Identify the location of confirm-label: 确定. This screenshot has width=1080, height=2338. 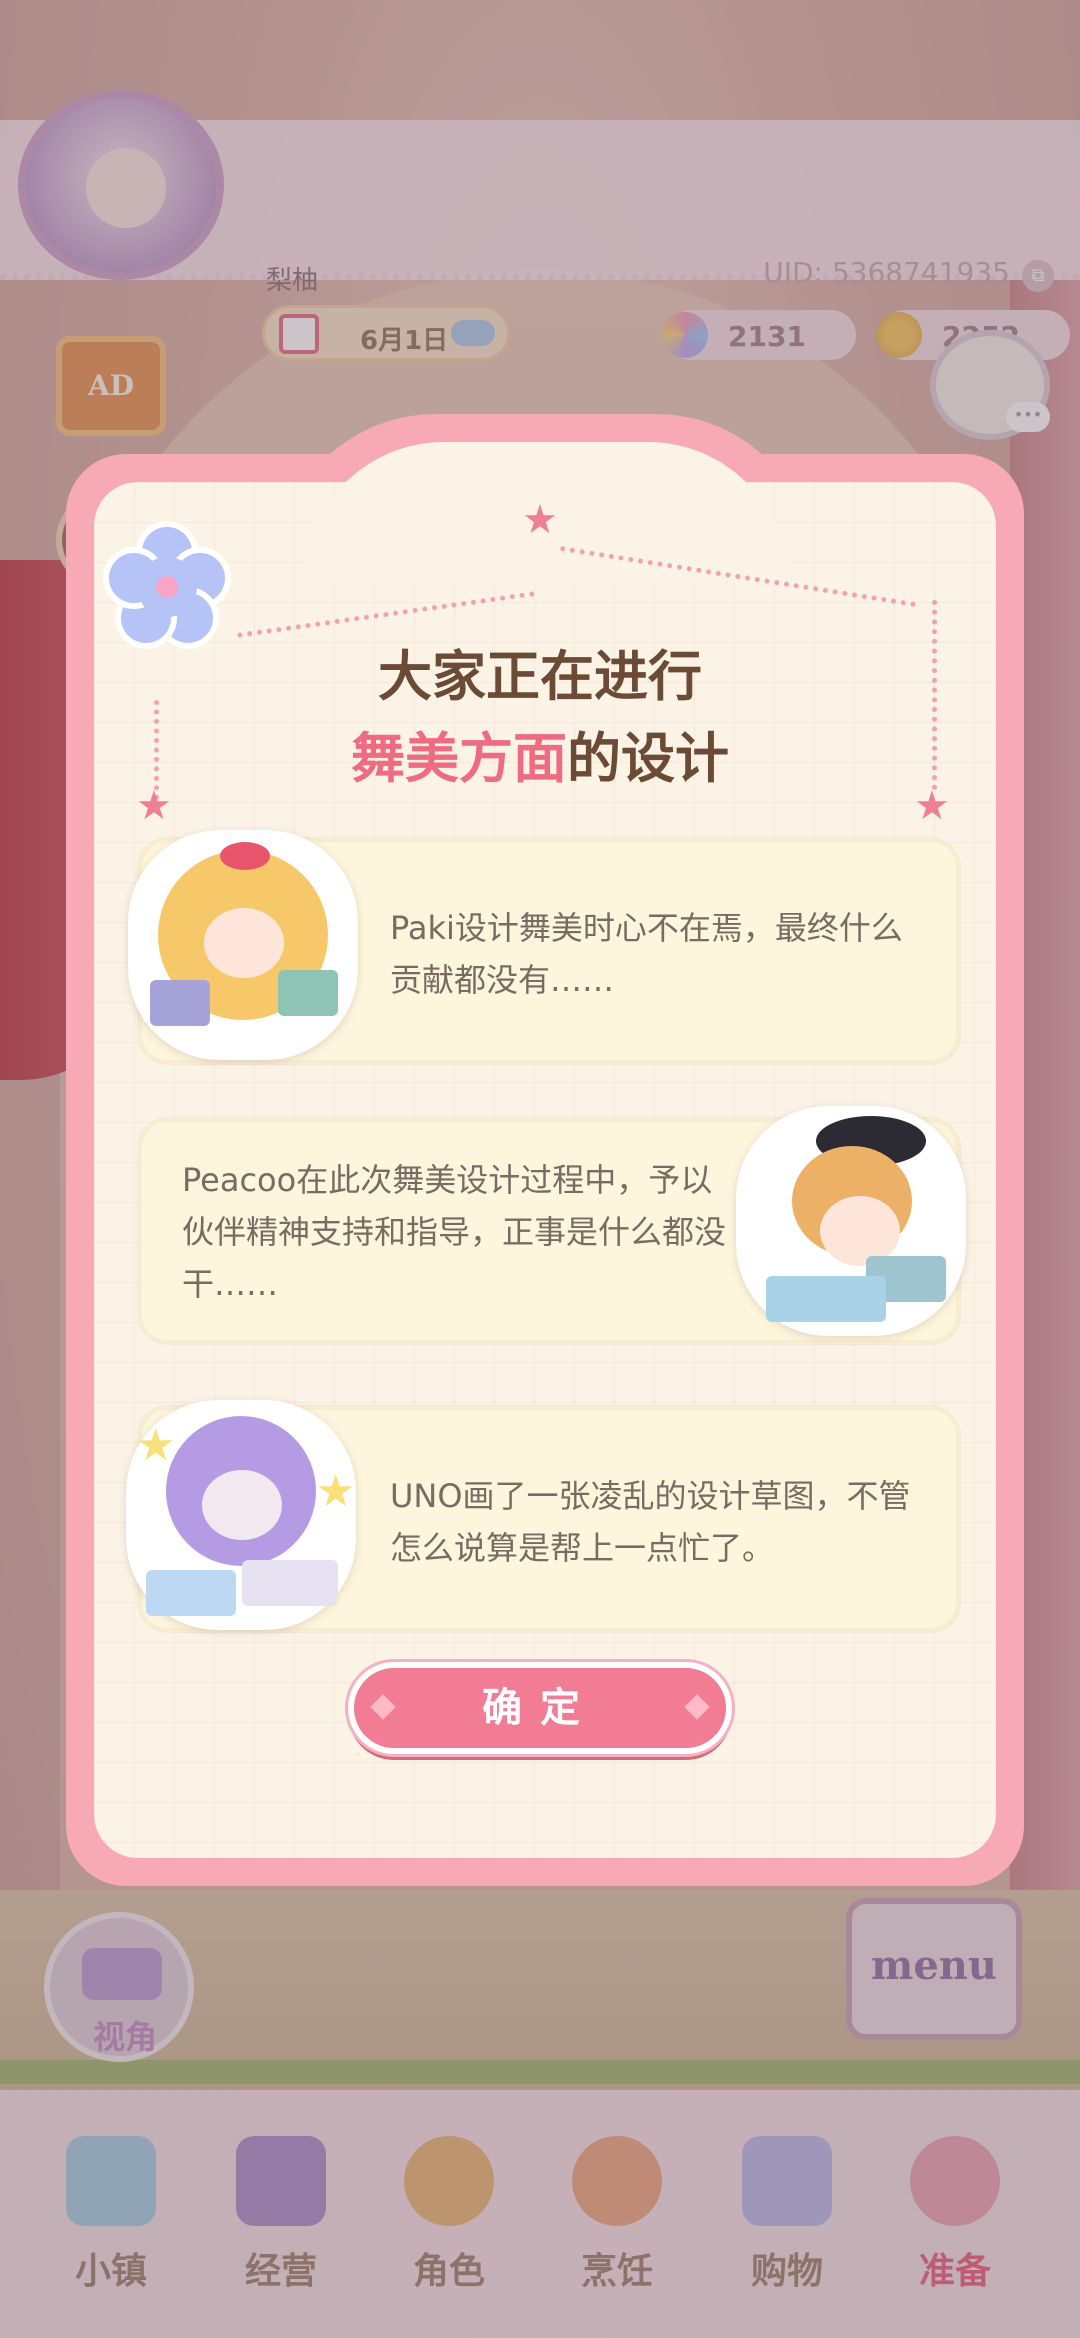
(540, 1708).